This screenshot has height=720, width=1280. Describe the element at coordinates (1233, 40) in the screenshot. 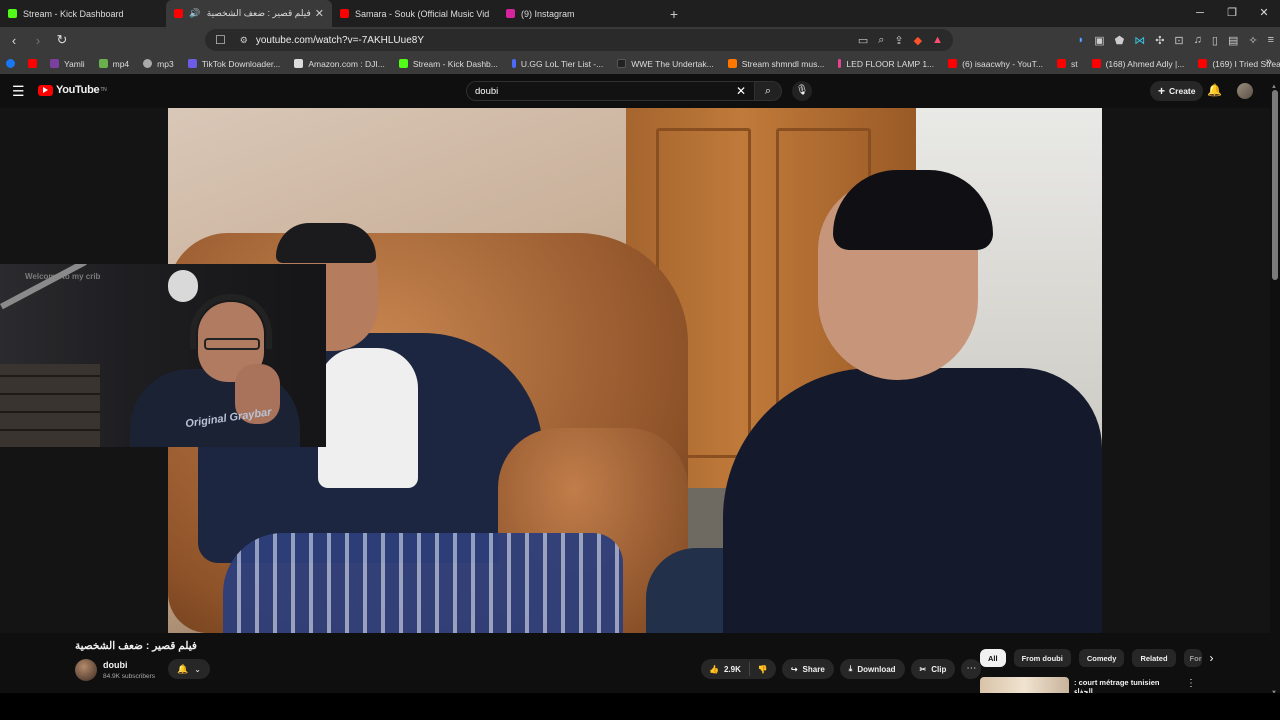

I see `wallet-icon: ▤` at that location.